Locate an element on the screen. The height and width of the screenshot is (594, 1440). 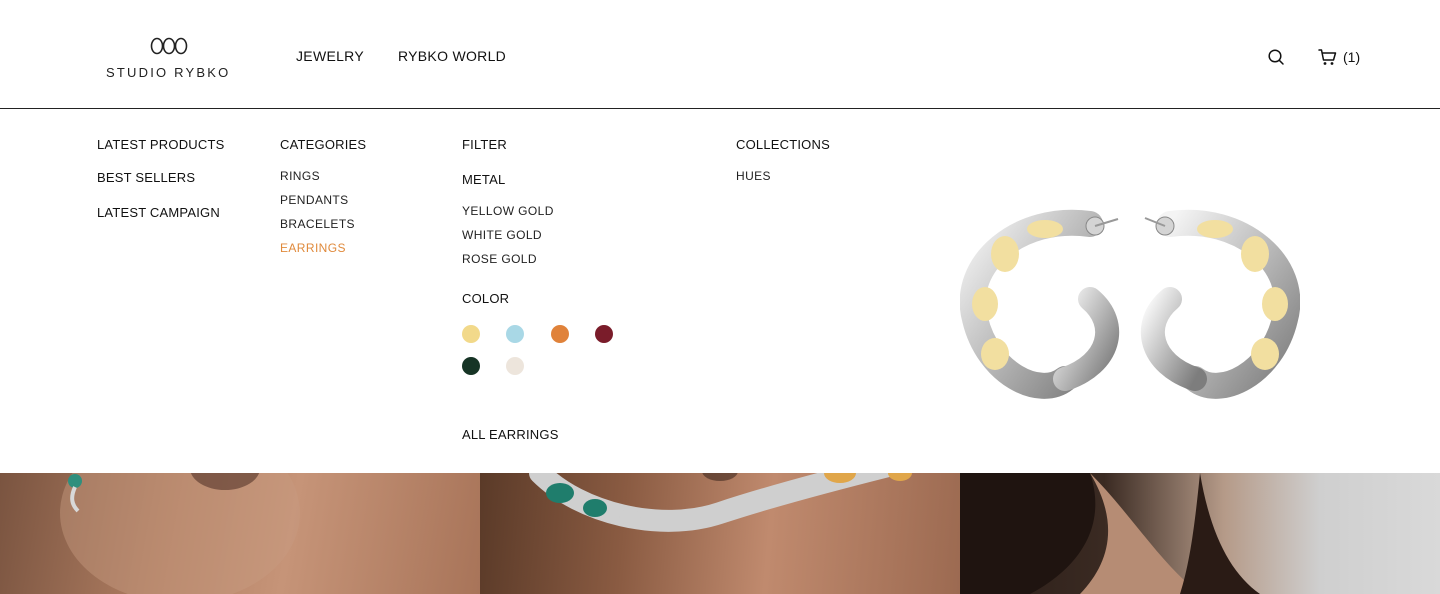
search-icon is located at coordinates (1276, 57).